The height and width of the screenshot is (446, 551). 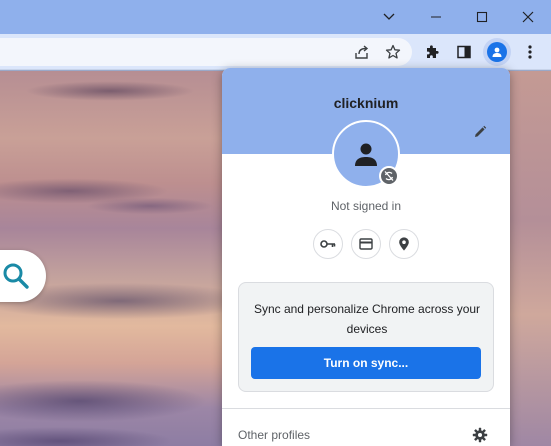 I want to click on sync-off-icon, so click(x=389, y=176).